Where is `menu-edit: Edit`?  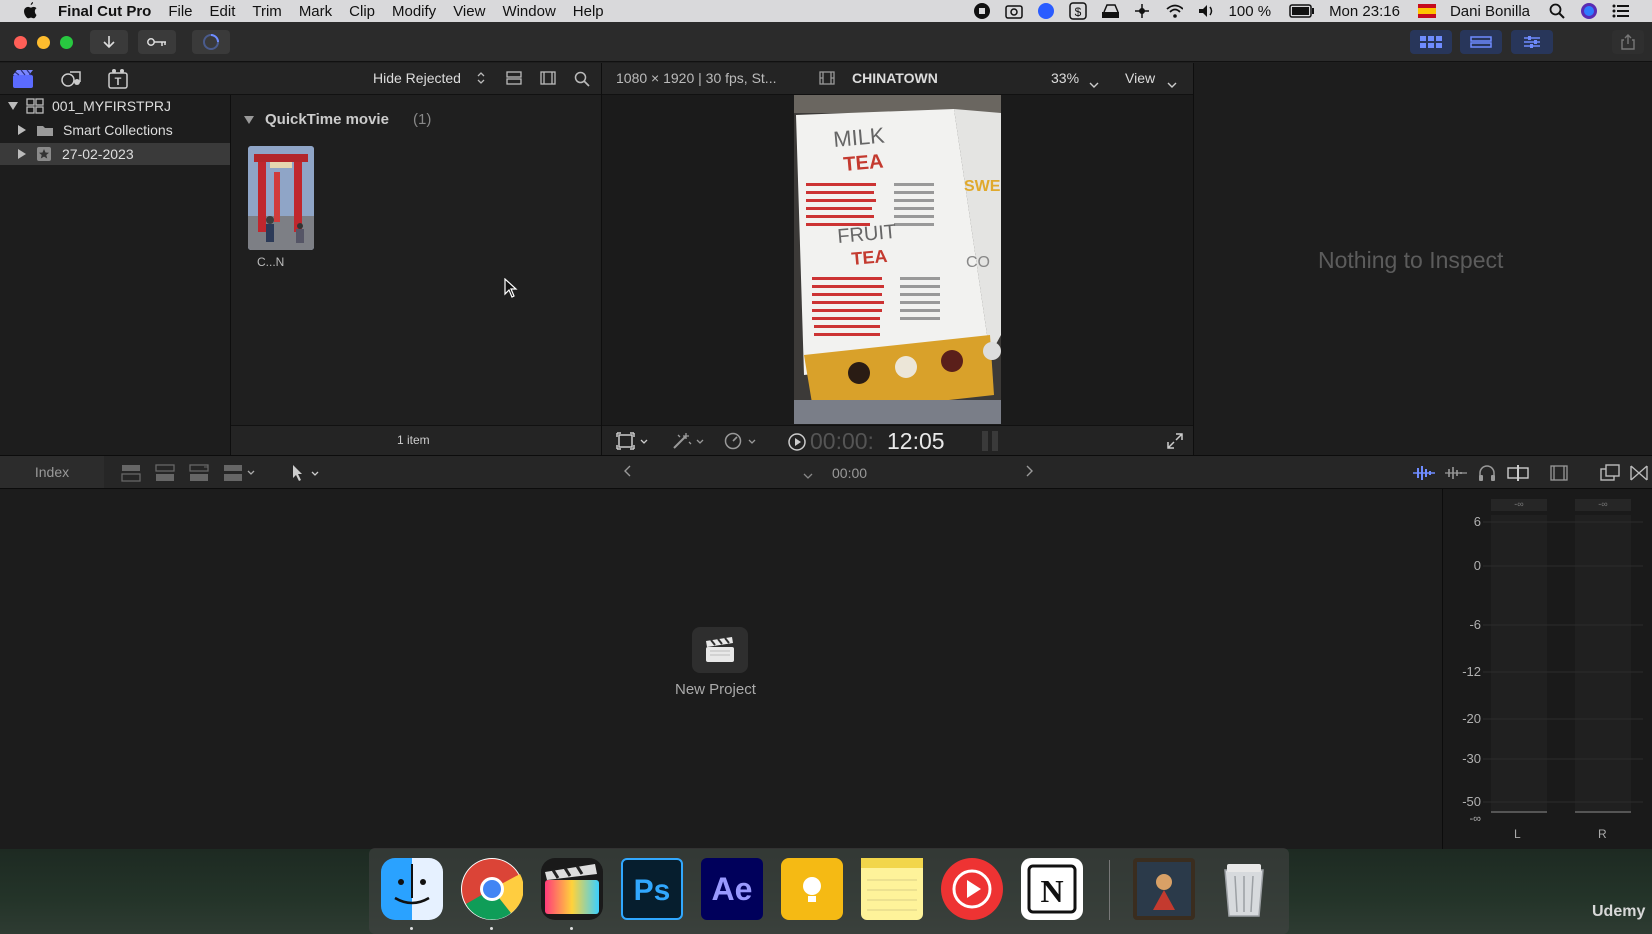 menu-edit: Edit is located at coordinates (223, 11).